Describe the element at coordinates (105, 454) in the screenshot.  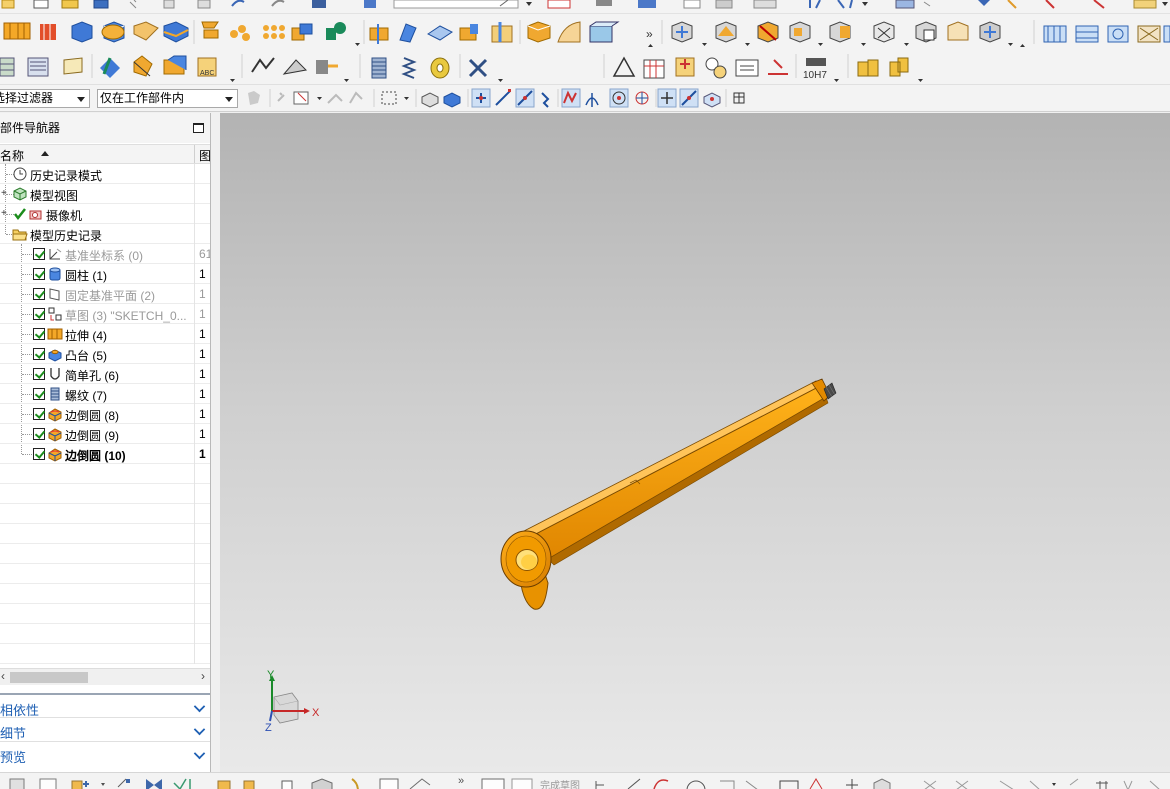
I see `tree-row: 边倒圆 (10) 1` at that location.